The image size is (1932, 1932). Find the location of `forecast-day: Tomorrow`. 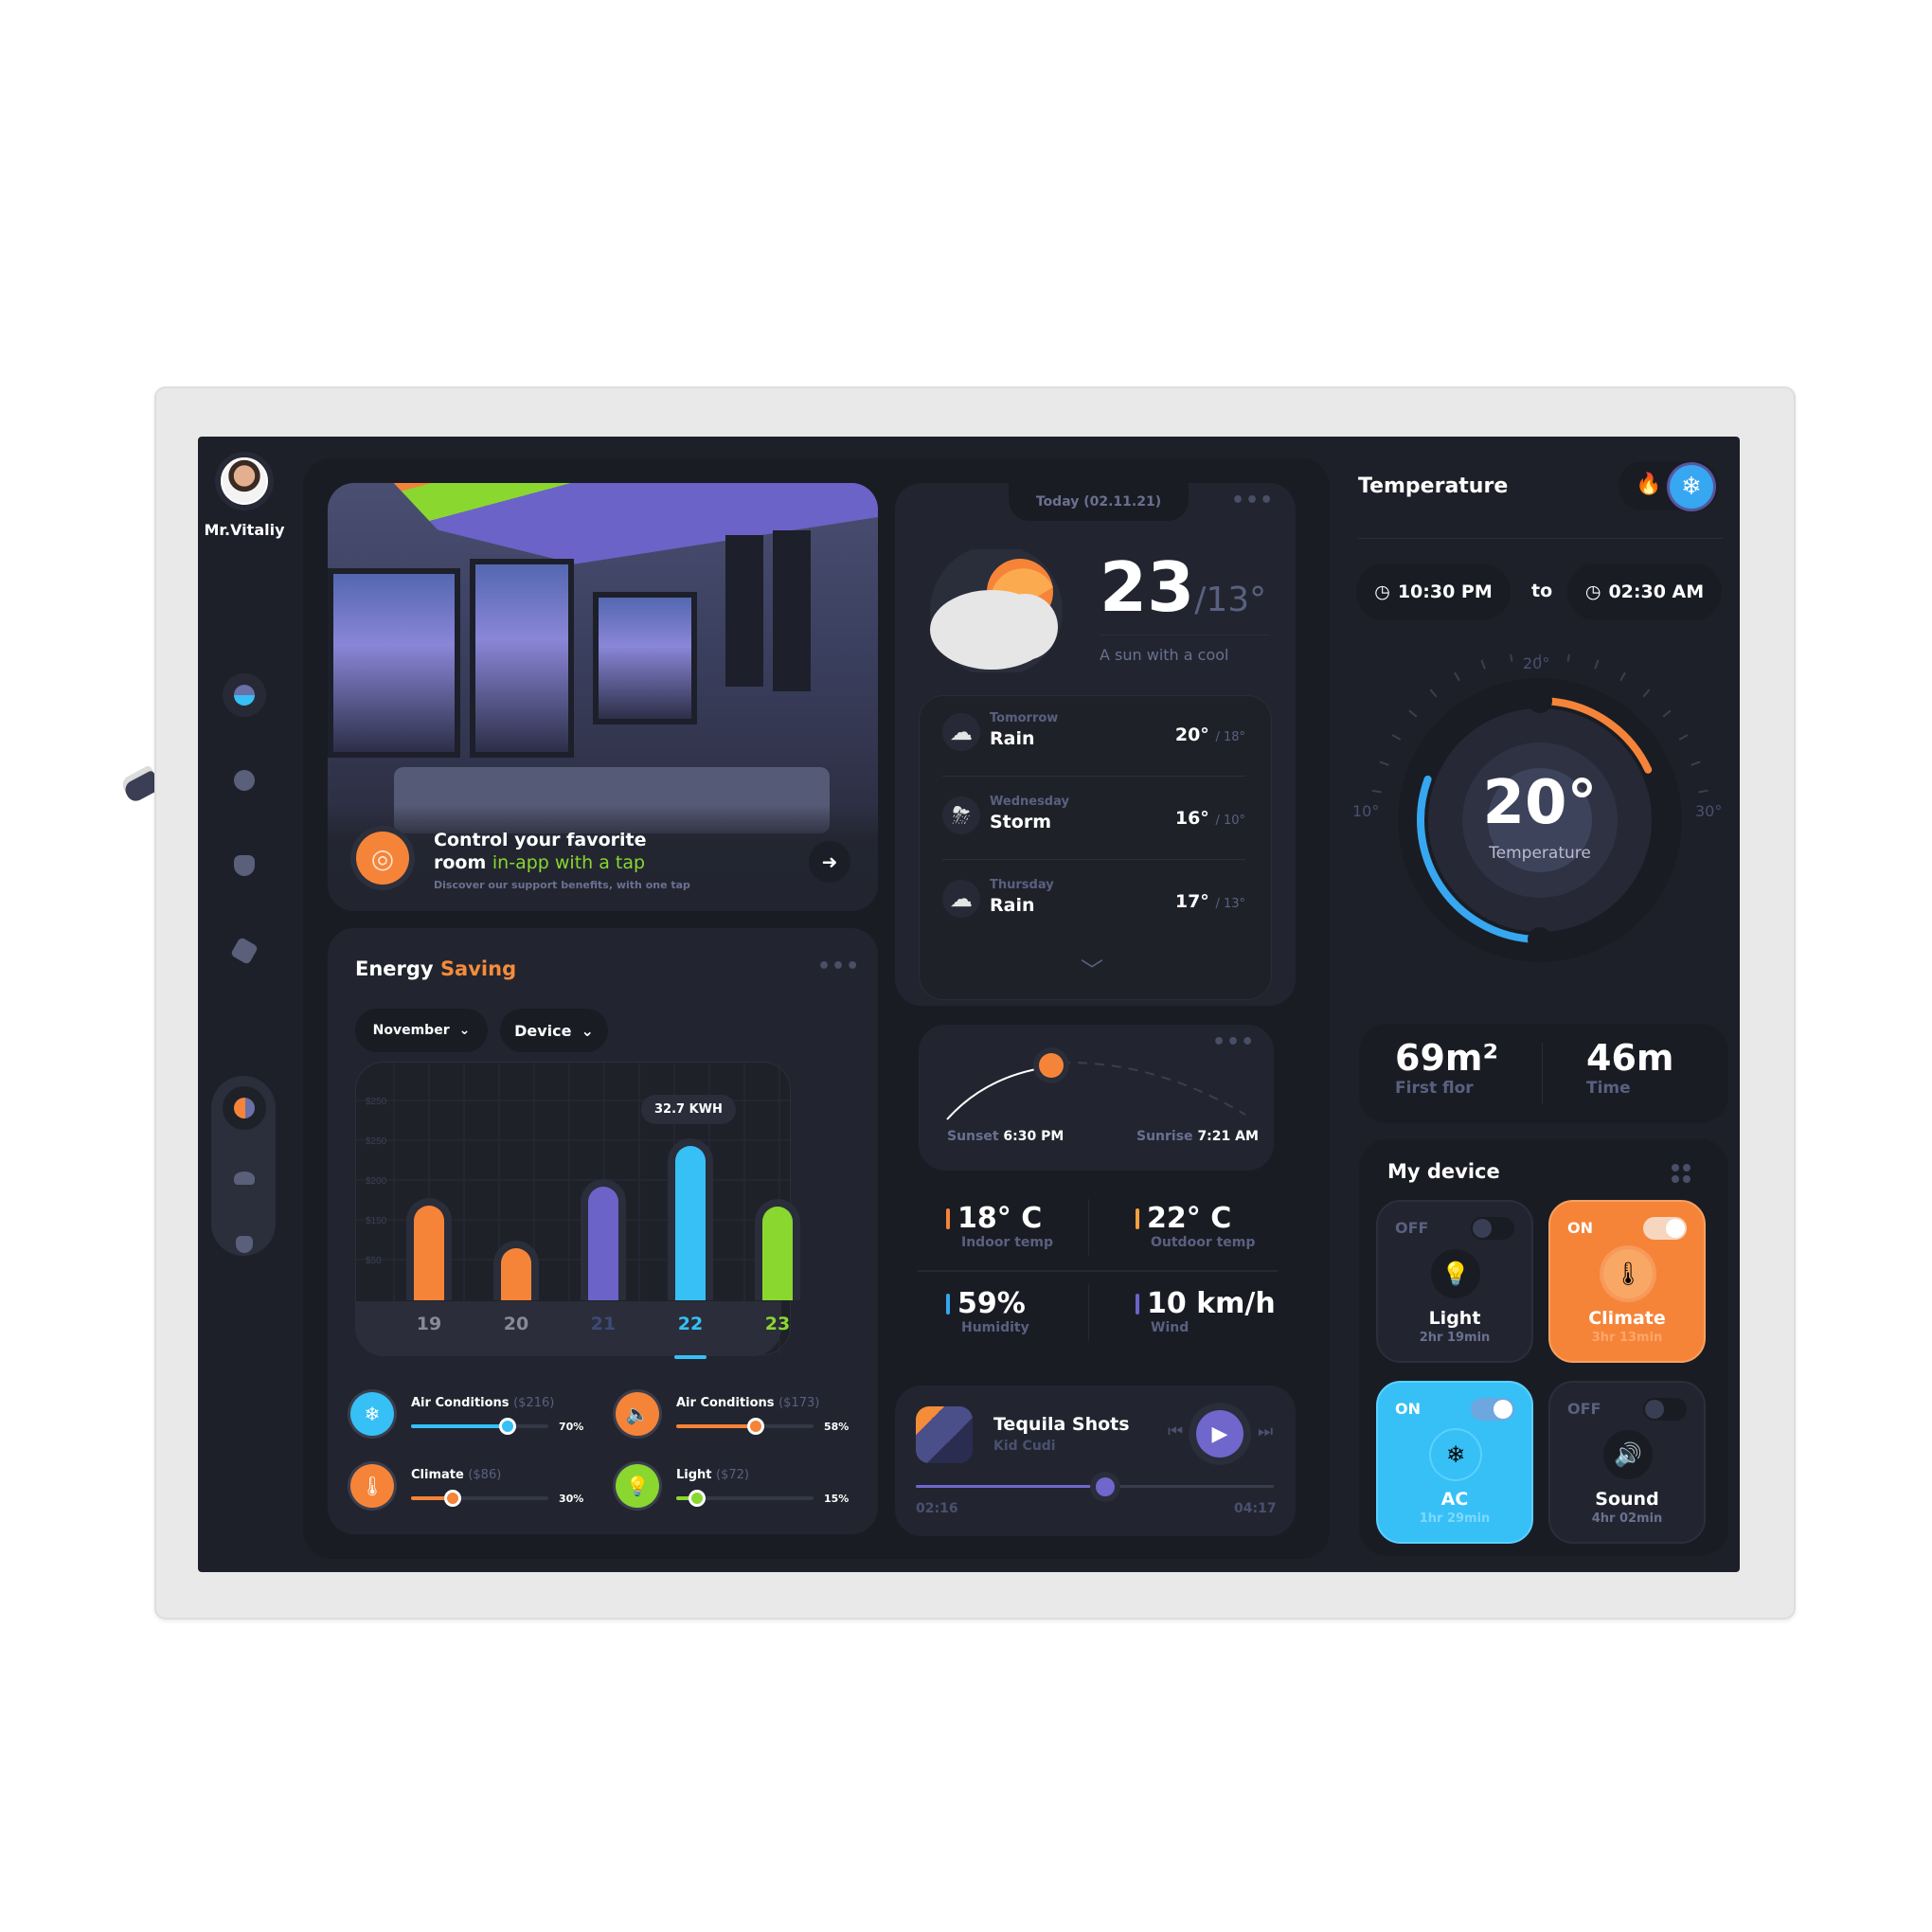

forecast-day: Tomorrow is located at coordinates (1024, 718).